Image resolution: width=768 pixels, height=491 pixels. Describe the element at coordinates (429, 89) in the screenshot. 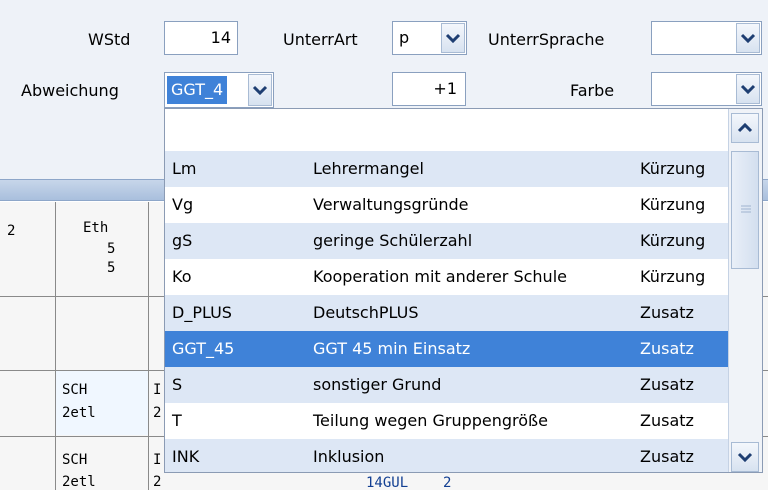

I see `abweichung-offset-field: +1` at that location.